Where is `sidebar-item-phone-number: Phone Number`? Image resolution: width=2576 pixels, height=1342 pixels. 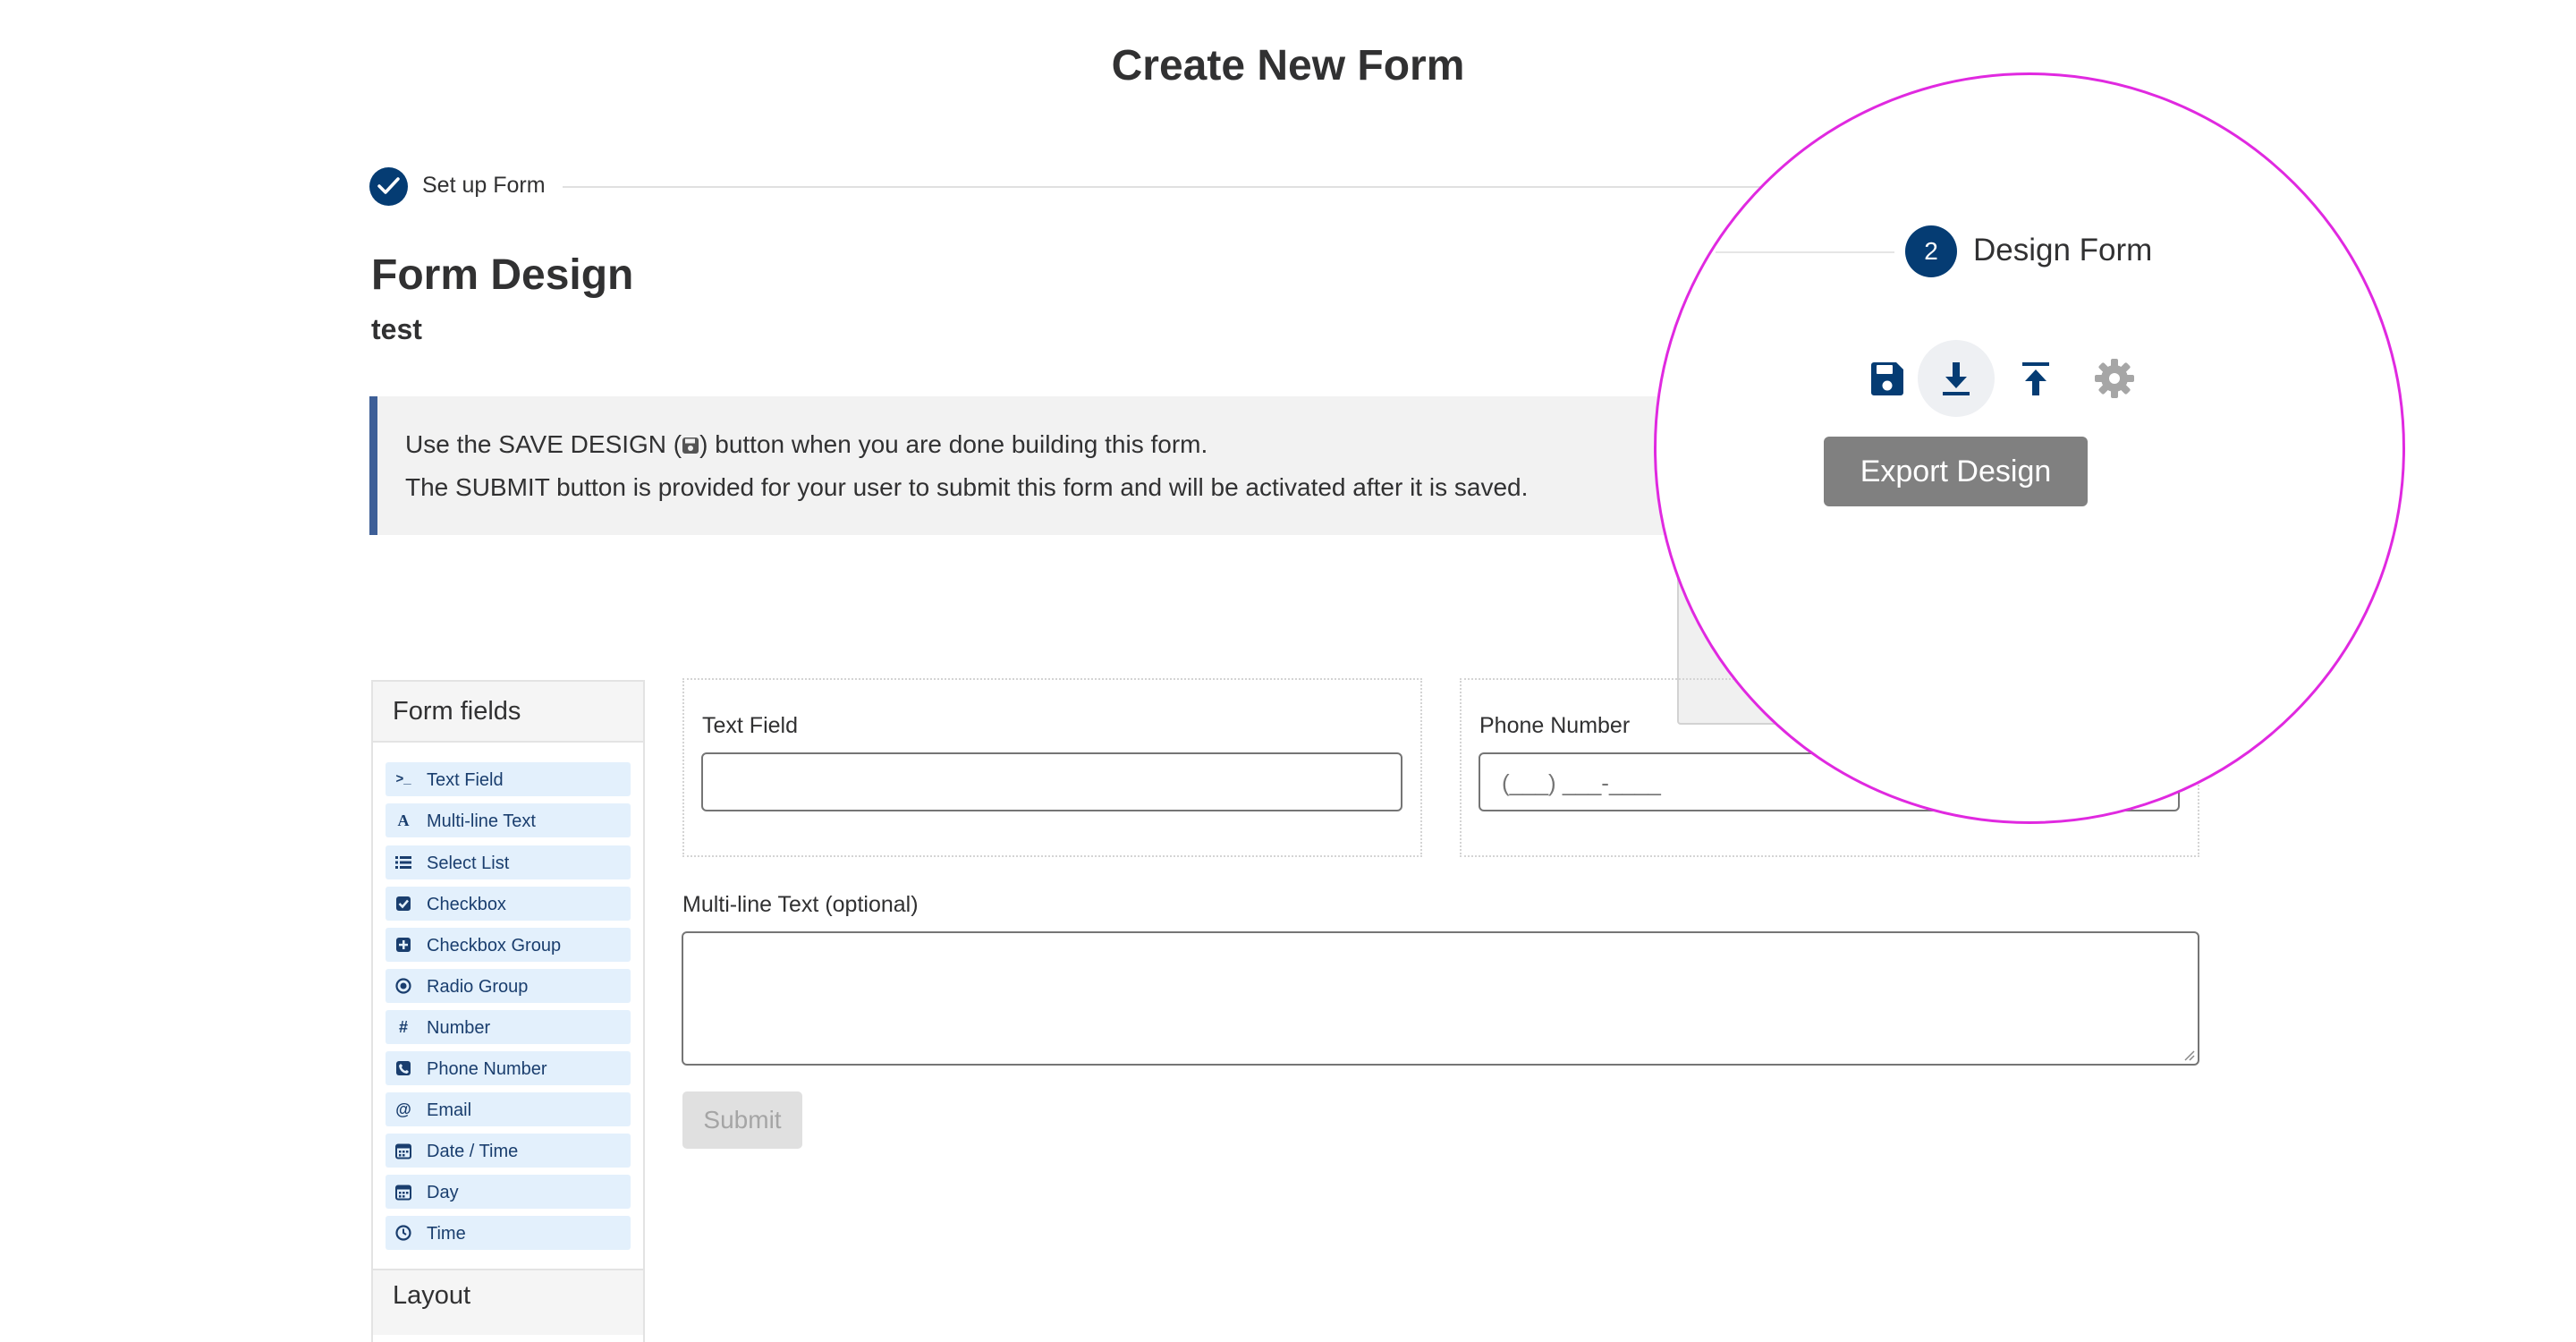
sidebar-item-phone-number: Phone Number is located at coordinates (508, 1068).